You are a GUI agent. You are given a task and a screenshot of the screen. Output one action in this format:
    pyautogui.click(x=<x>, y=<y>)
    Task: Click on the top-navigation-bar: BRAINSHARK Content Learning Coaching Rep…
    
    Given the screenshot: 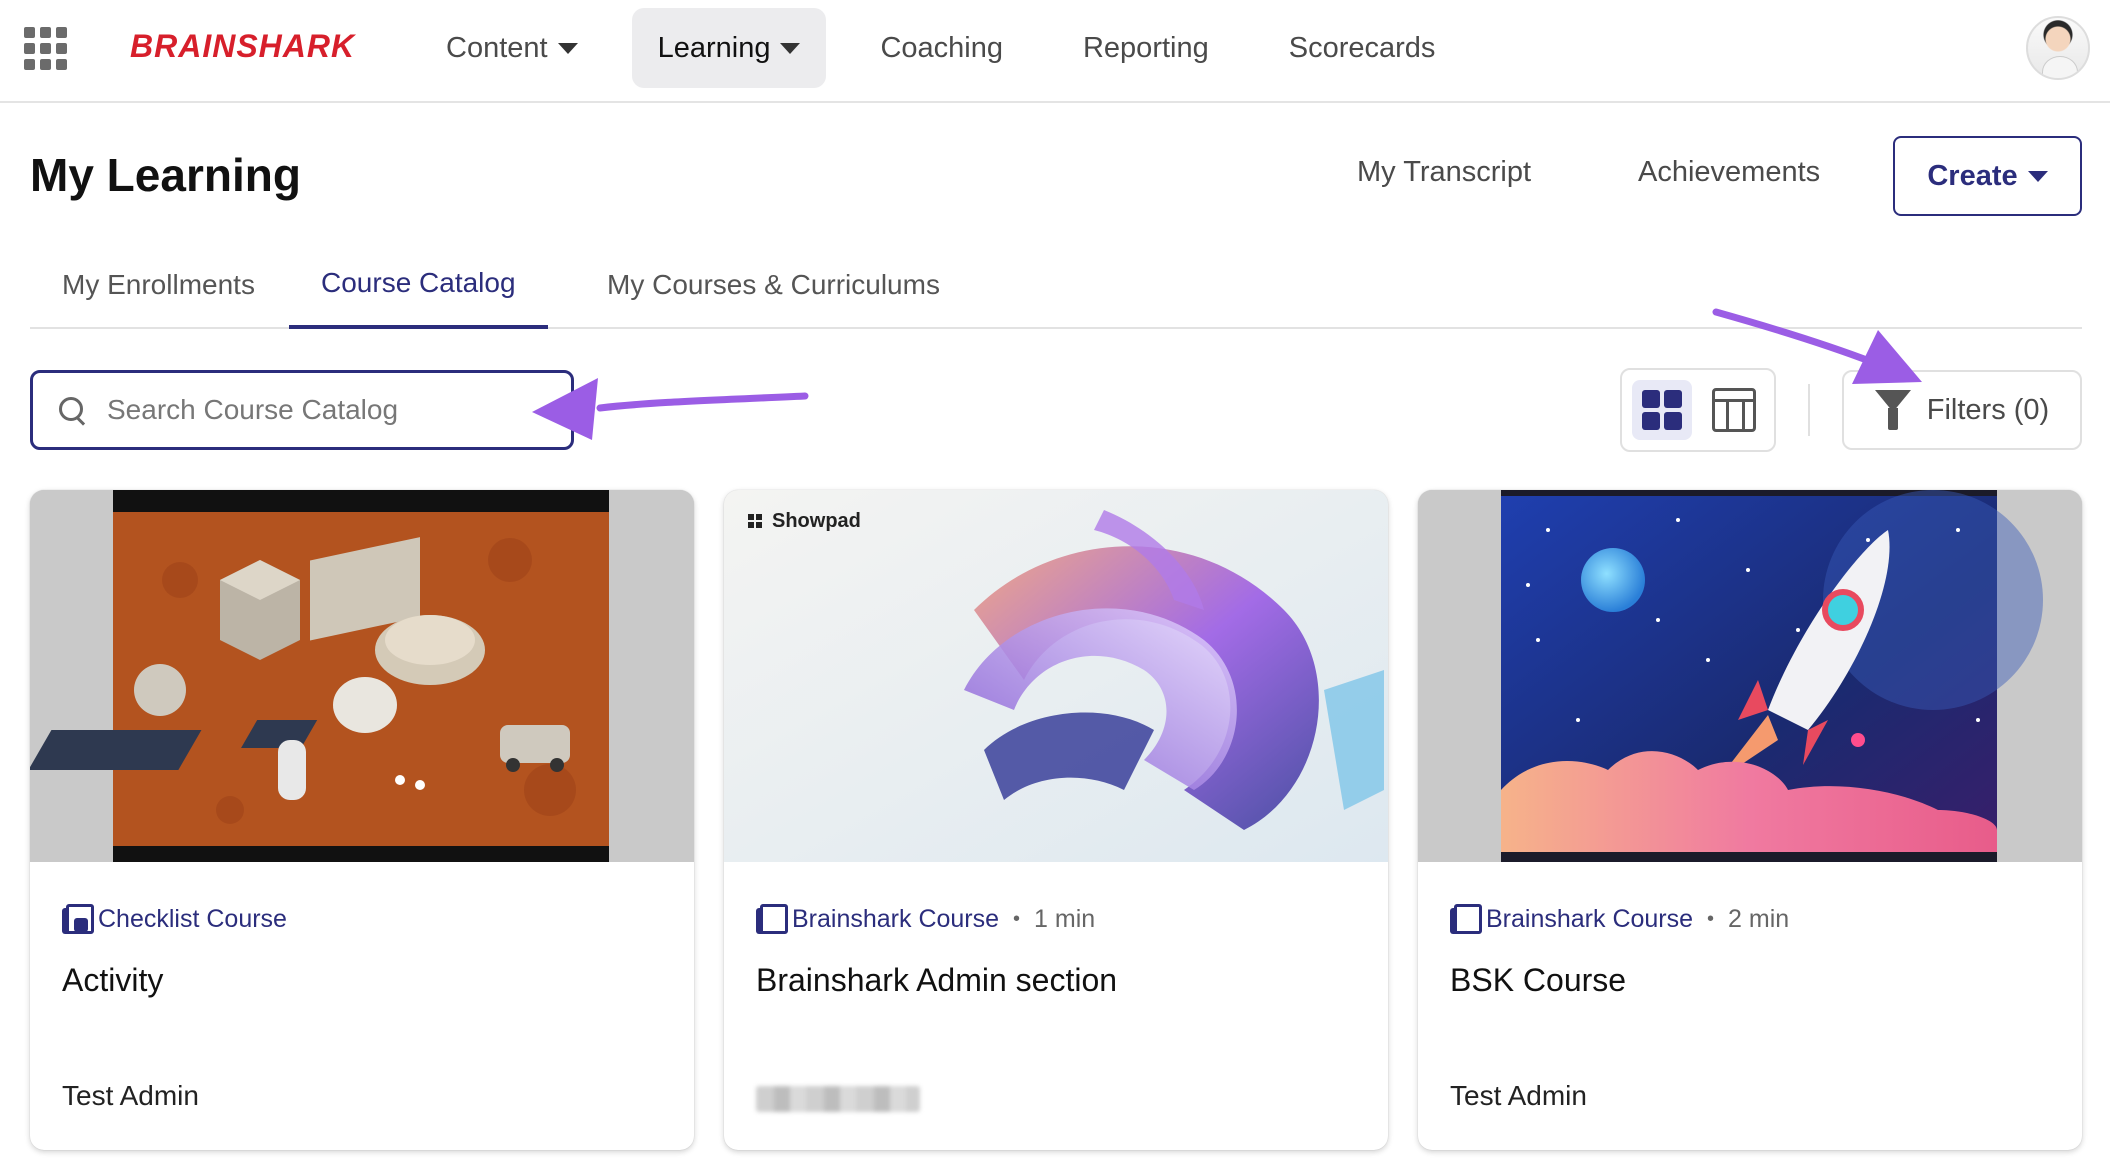 What is the action you would take?
    pyautogui.click(x=1055, y=51)
    